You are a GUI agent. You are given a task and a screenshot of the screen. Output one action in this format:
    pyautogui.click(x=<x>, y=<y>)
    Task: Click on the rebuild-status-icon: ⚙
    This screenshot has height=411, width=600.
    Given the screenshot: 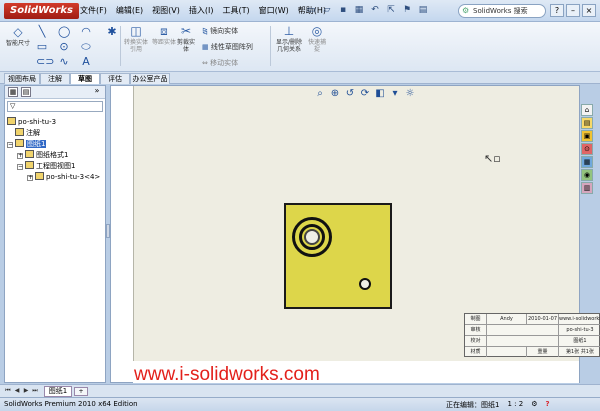 What is the action you would take?
    pyautogui.click(x=534, y=405)
    